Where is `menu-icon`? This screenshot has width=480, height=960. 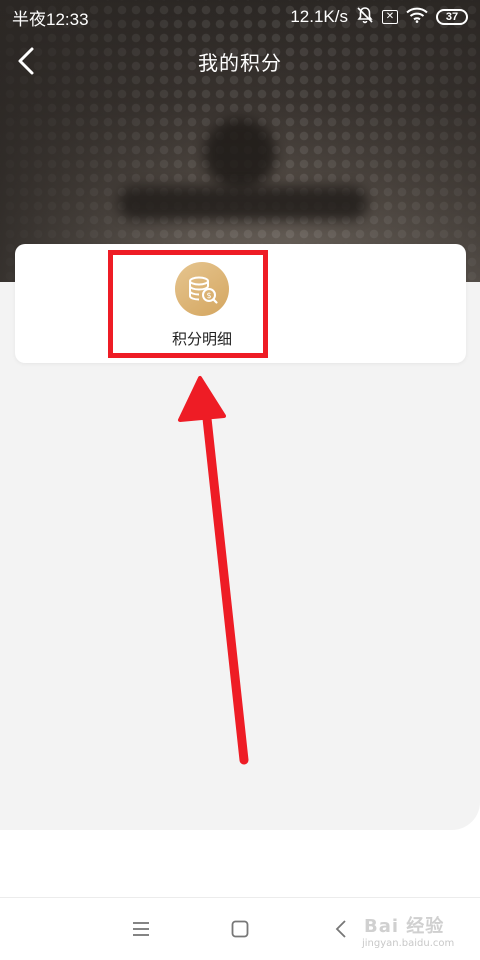 menu-icon is located at coordinates (141, 929).